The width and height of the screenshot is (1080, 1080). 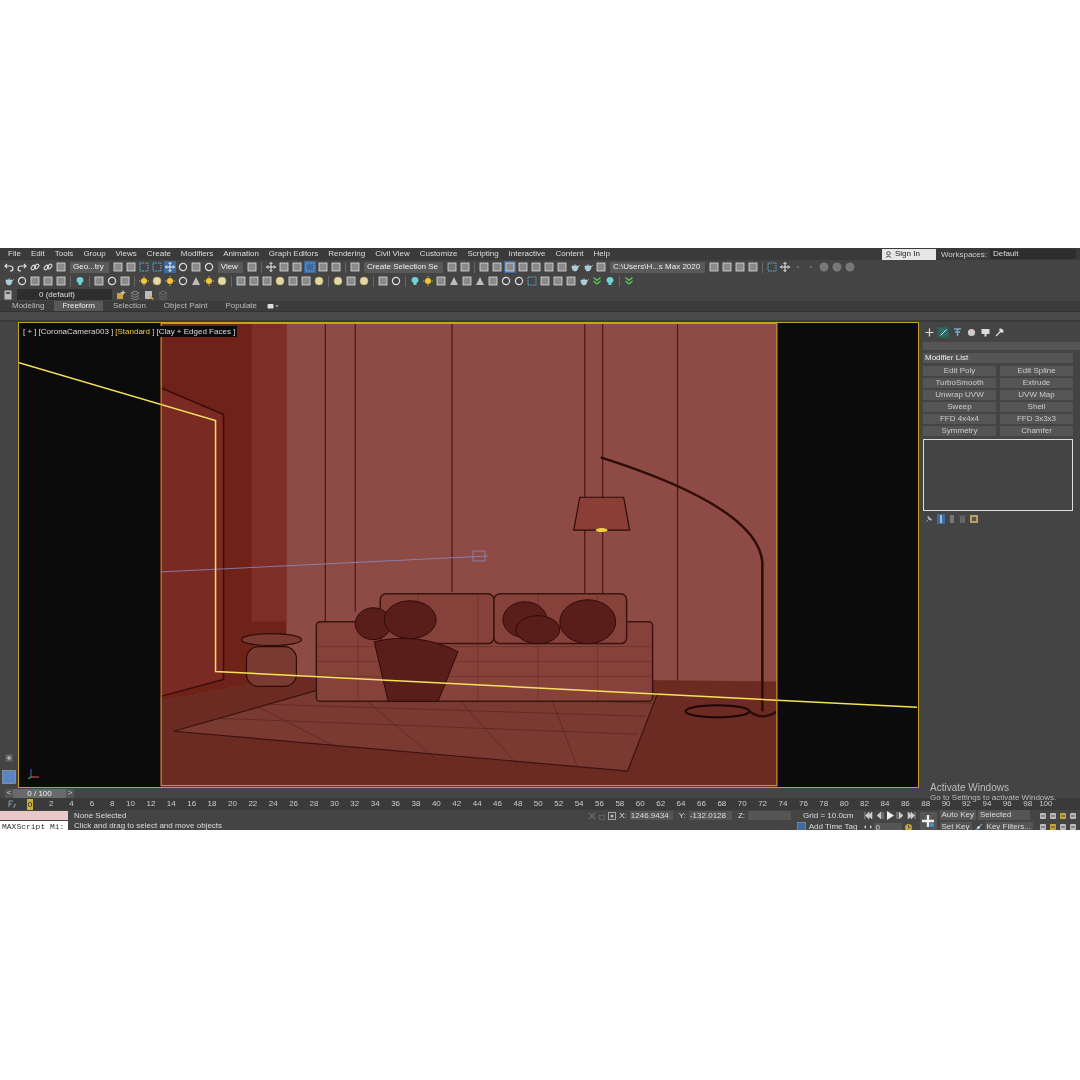 I want to click on menu-item: Tools, so click(x=64, y=254).